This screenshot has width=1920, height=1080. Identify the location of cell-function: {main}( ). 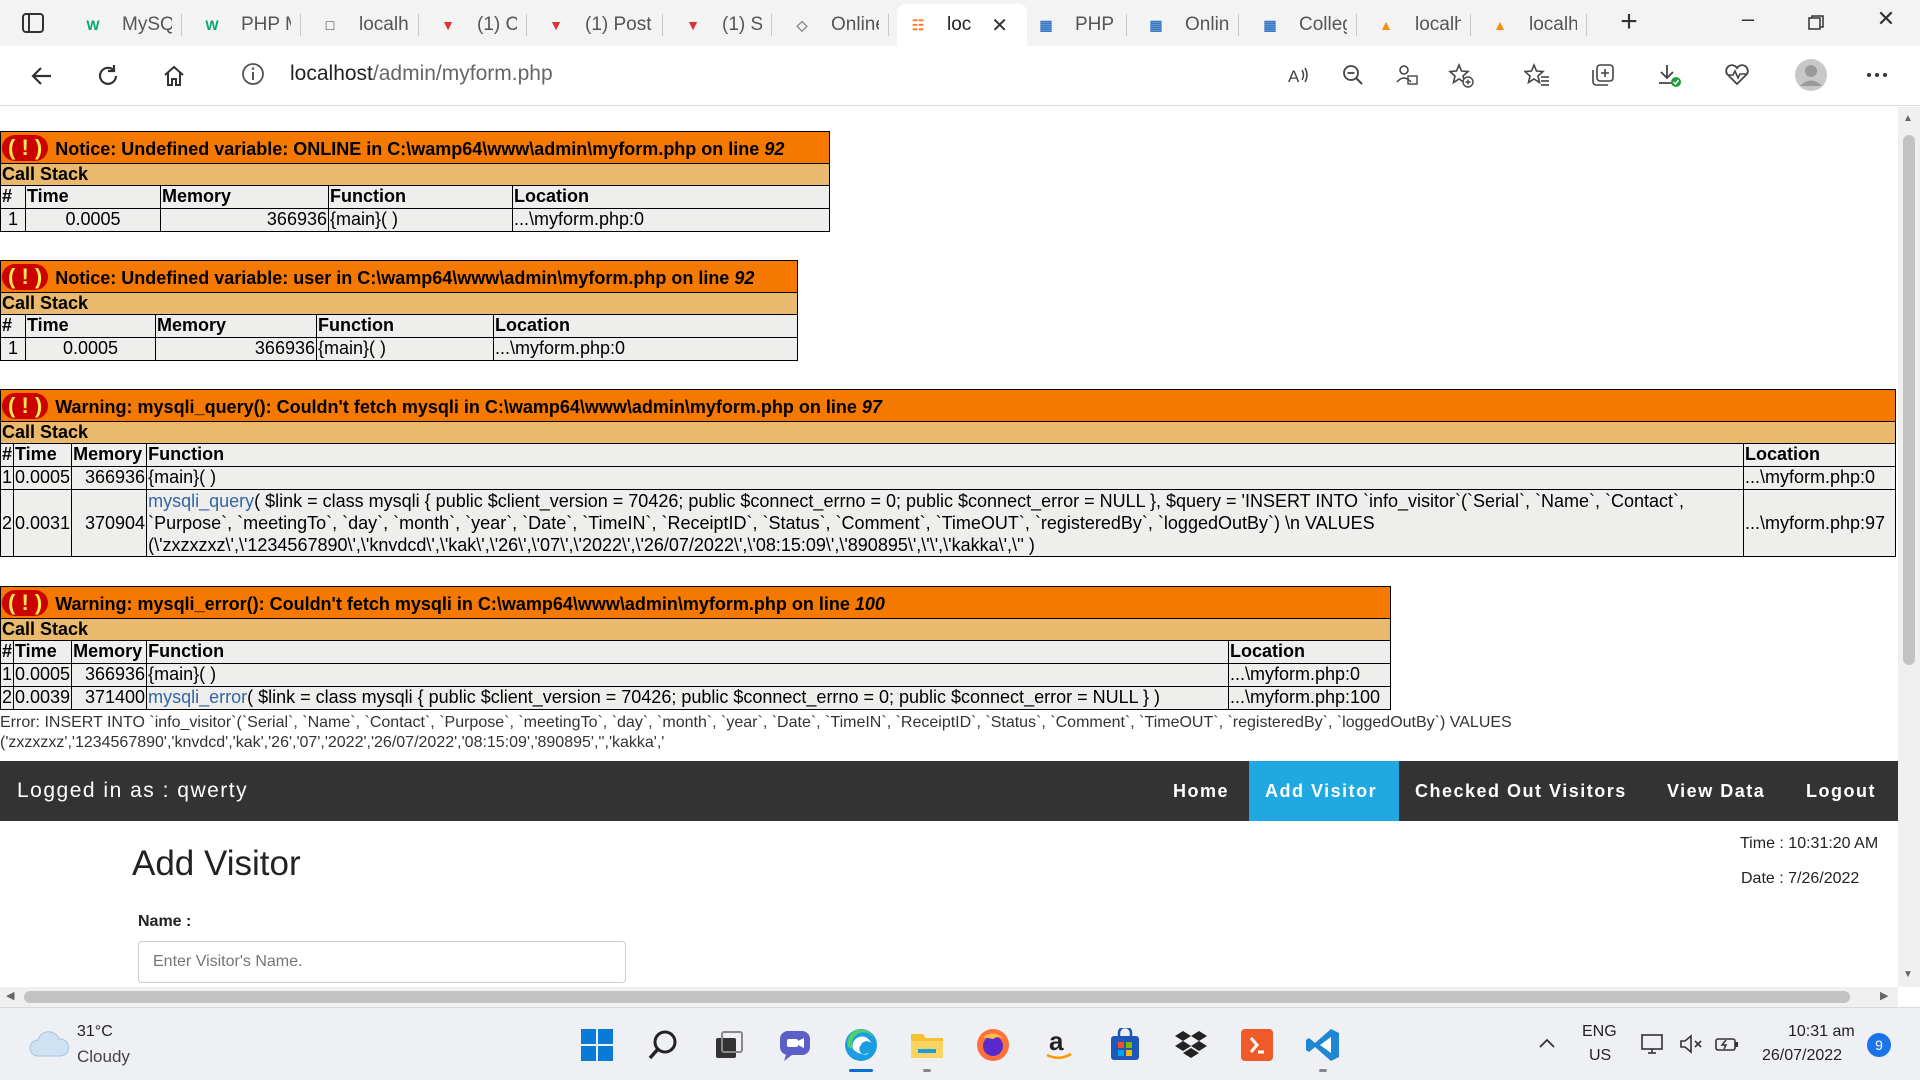
(687, 675).